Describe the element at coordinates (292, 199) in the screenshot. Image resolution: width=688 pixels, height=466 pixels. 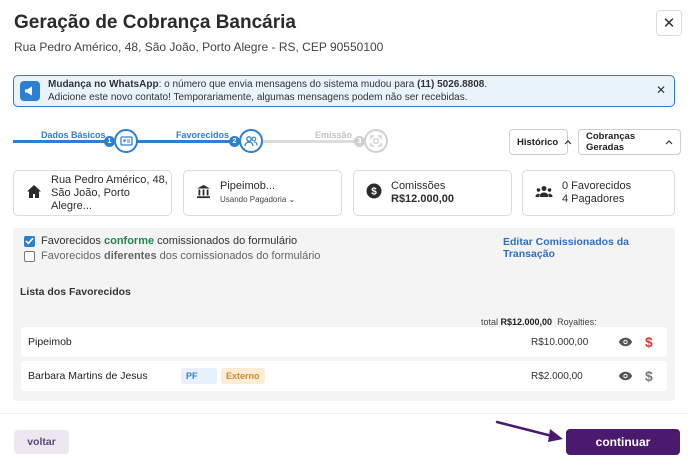
I see `chevron-down-icon: ⌄` at that location.